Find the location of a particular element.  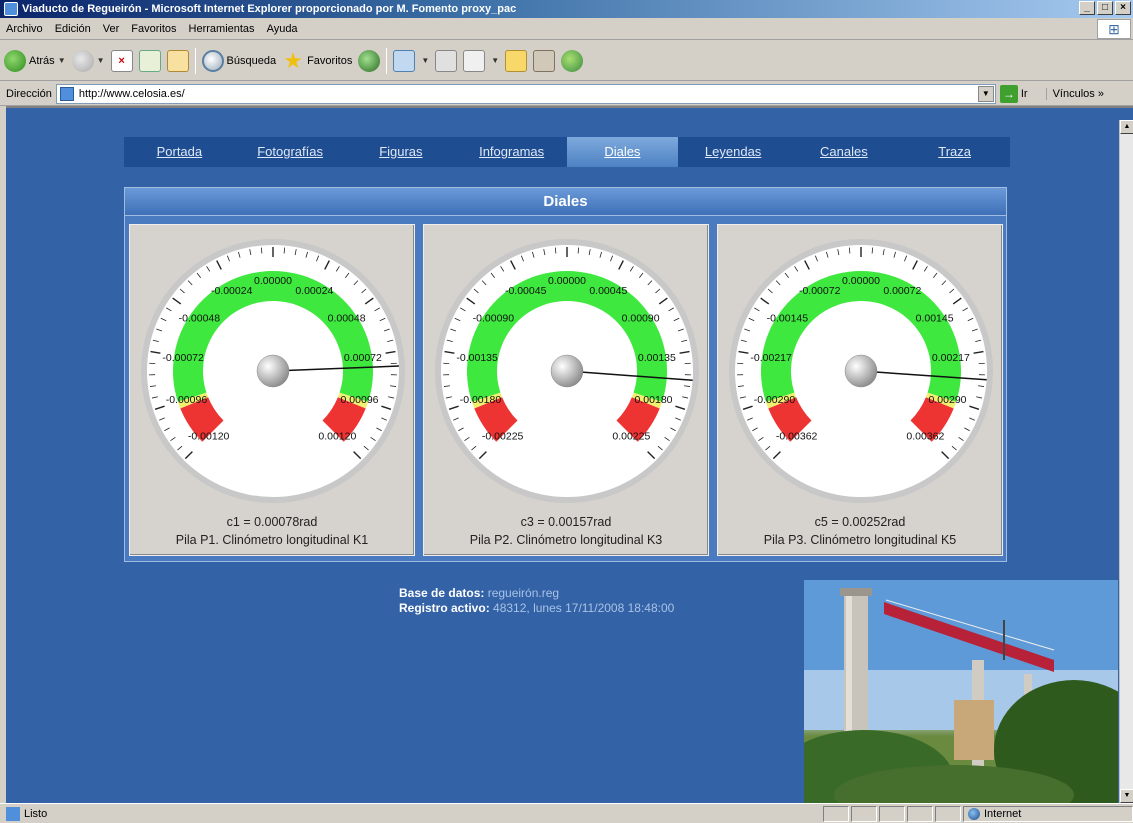

menu-herramientas: Herramientas is located at coordinates (222, 29).